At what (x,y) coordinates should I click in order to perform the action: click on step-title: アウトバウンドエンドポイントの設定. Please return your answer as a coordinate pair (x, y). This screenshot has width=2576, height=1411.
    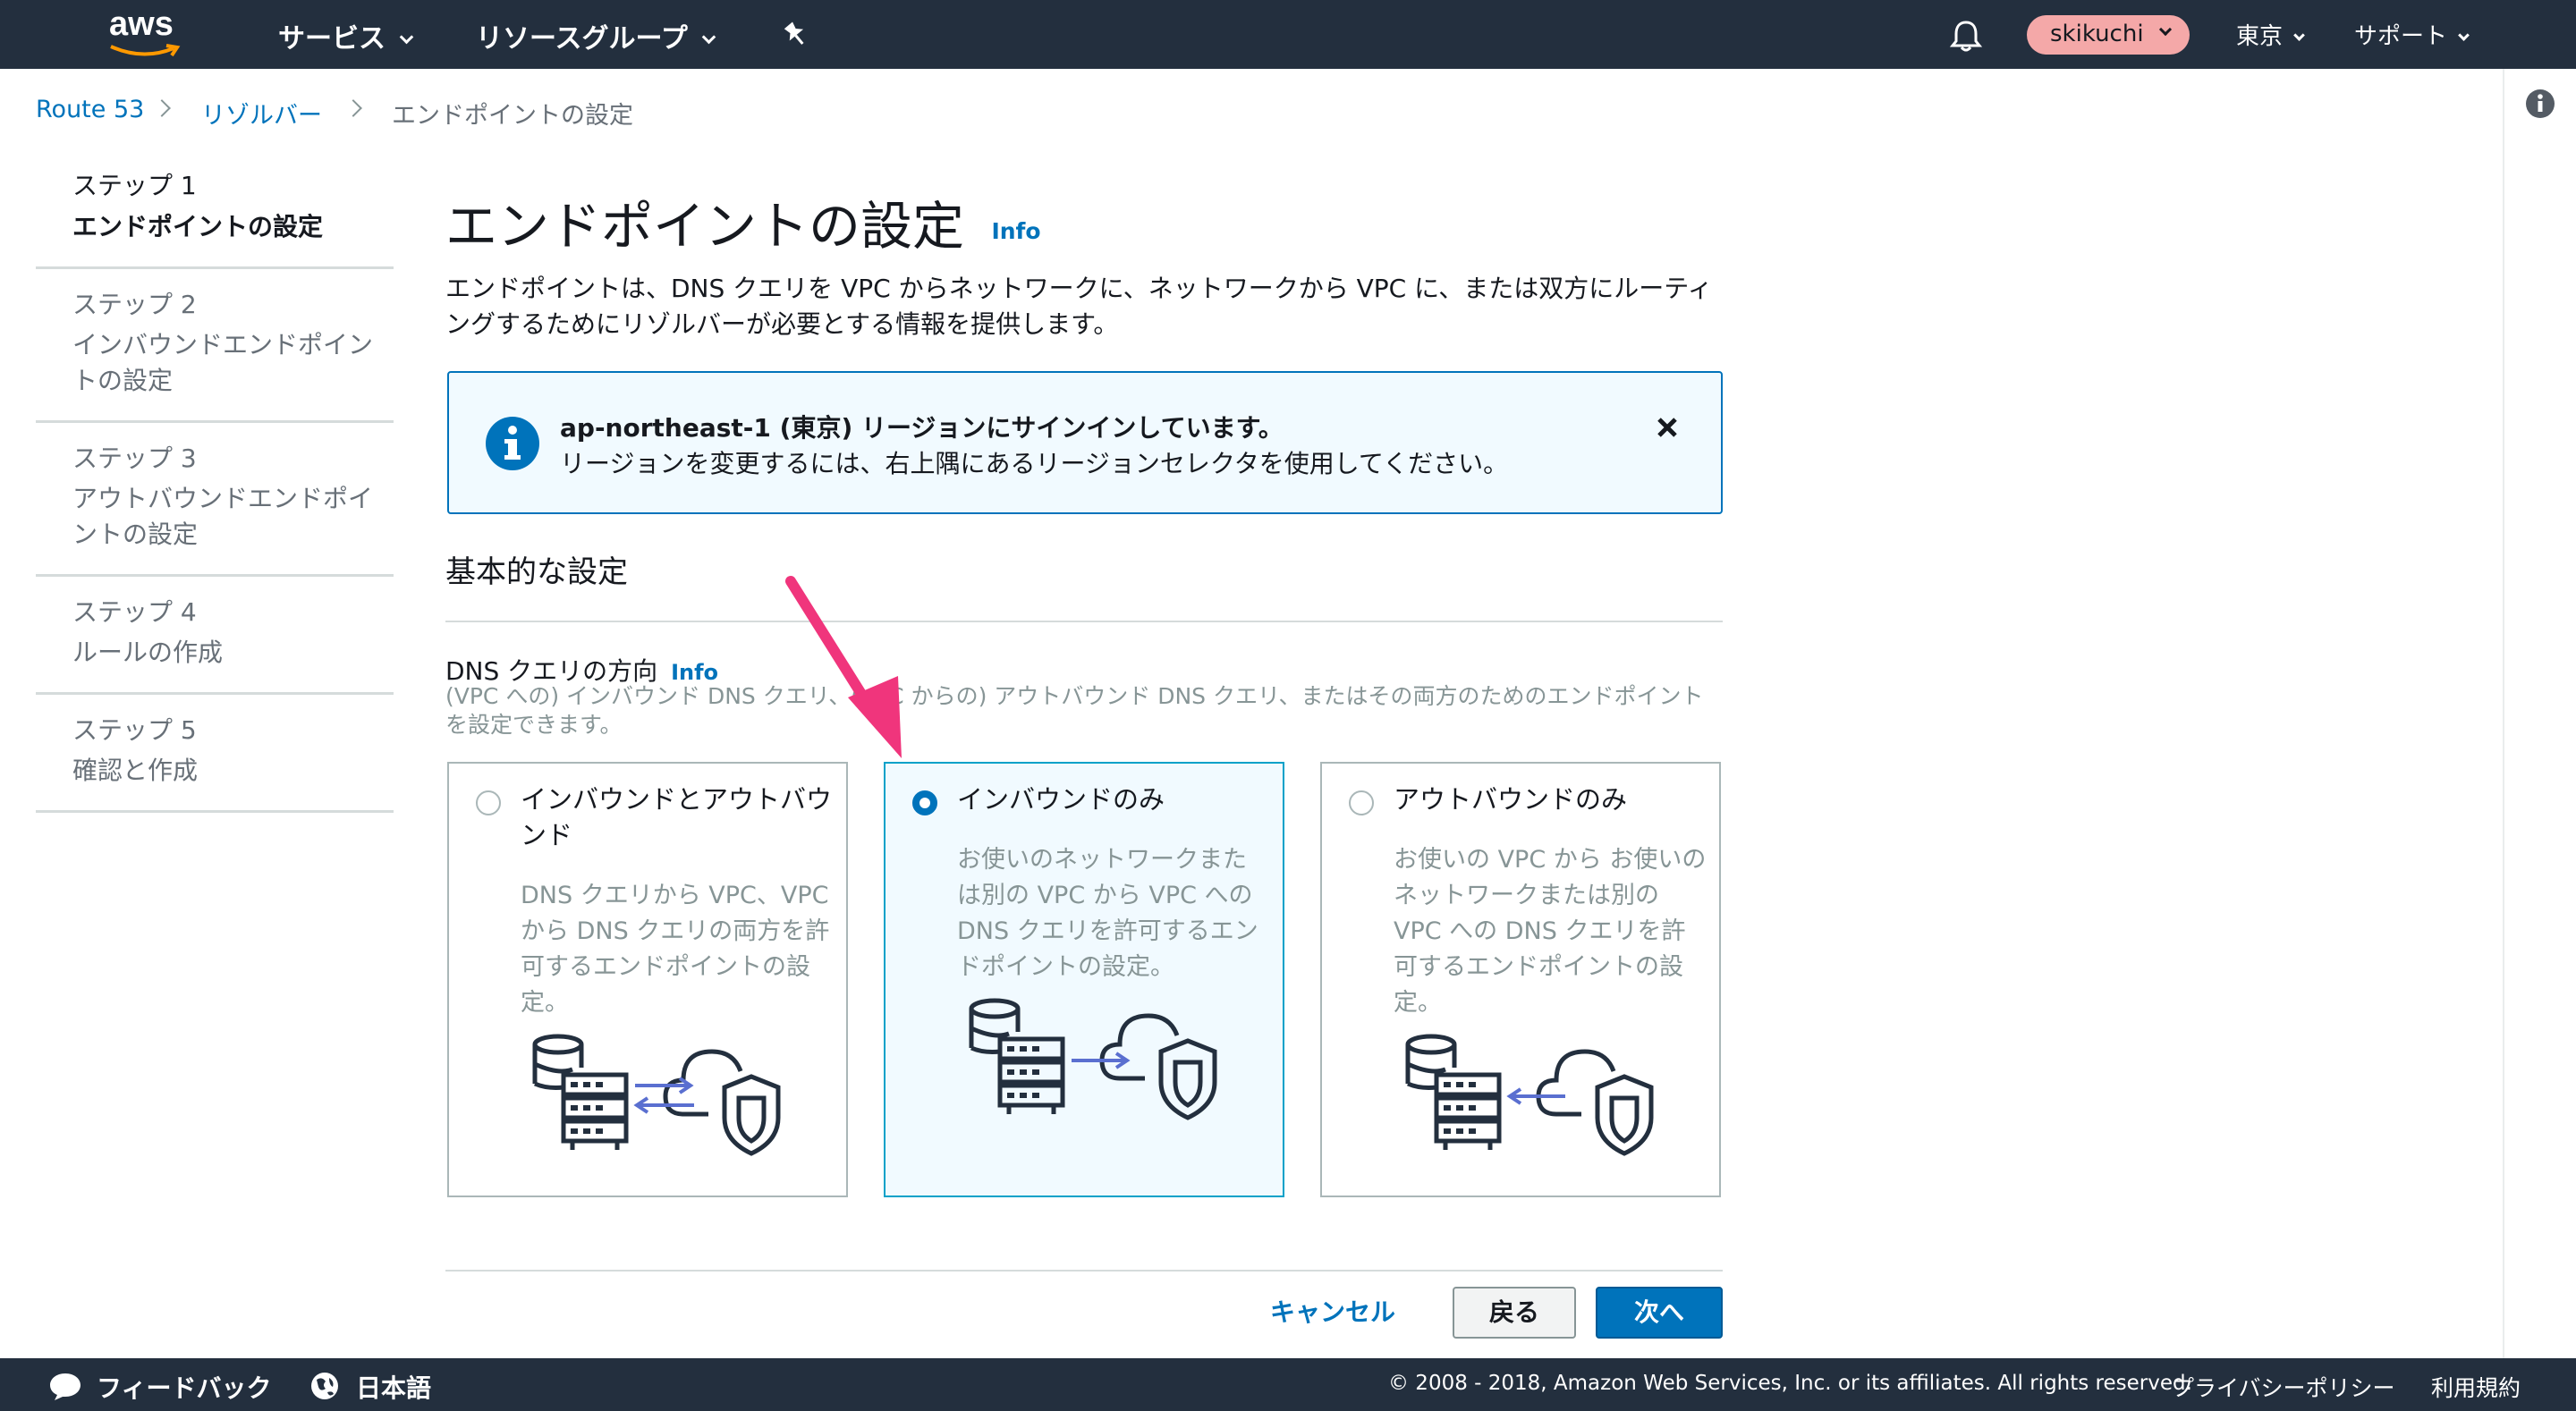
    Looking at the image, I should click on (223, 517).